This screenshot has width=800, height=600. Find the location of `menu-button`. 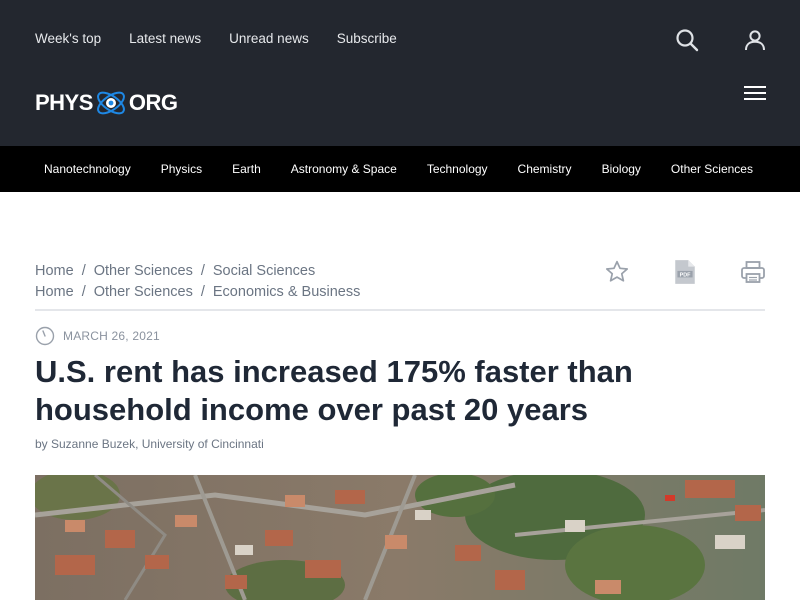

menu-button is located at coordinates (755, 93).